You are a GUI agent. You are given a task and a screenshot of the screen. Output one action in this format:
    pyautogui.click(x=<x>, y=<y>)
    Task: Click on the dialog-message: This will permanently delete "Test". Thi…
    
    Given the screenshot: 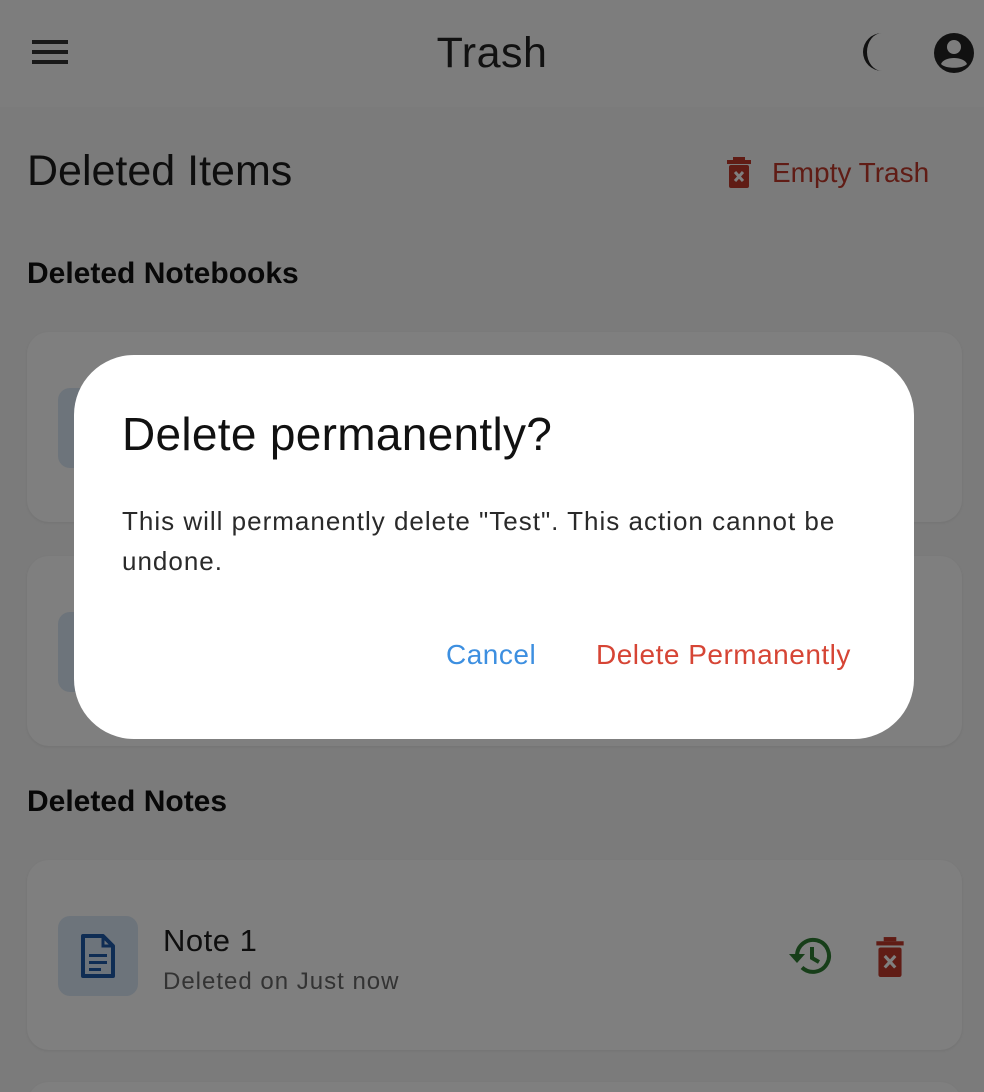 What is the action you would take?
    pyautogui.click(x=479, y=541)
    